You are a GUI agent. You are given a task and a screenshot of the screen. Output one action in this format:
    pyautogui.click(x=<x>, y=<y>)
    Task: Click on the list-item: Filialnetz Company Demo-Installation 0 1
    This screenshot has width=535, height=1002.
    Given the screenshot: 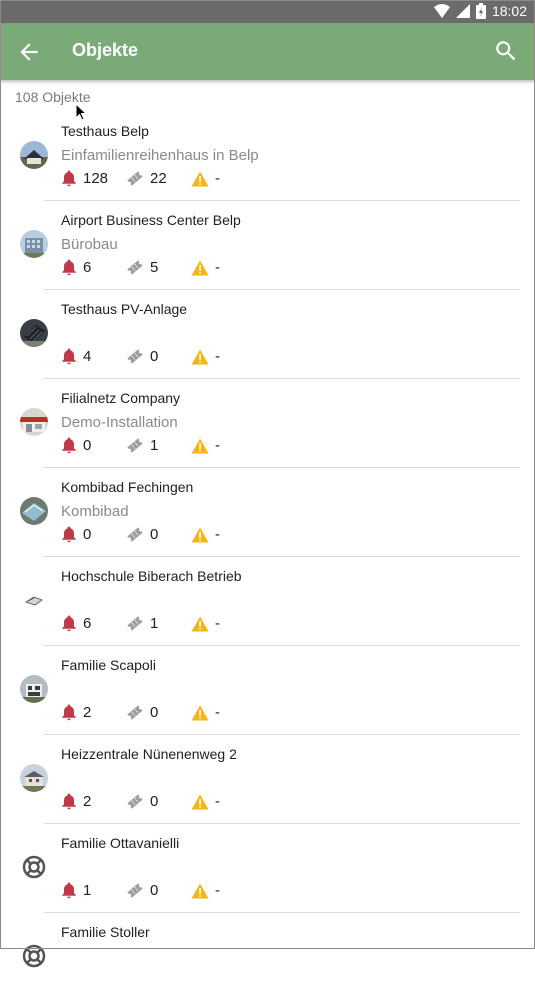 What is the action you would take?
    pyautogui.click(x=267, y=423)
    